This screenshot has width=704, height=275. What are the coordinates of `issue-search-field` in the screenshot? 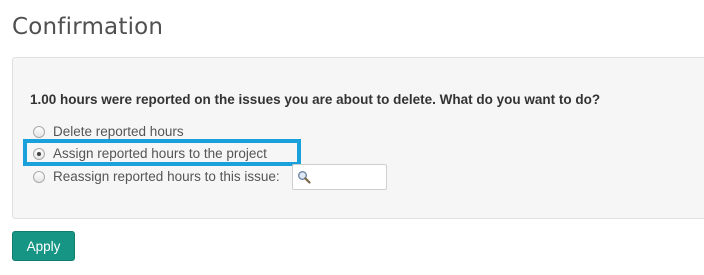 It's located at (339, 177).